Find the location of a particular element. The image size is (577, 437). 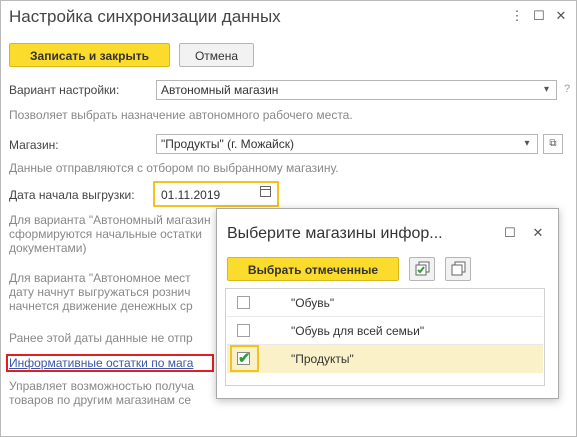

cancel-button: Отмена is located at coordinates (216, 55).